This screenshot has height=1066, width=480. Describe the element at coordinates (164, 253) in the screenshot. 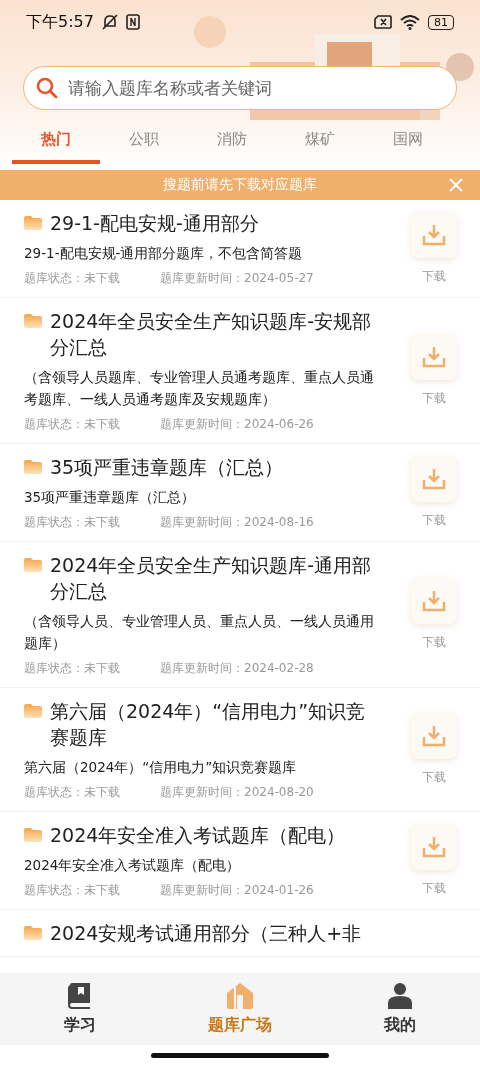

I see `bank-description: 29-1-配电安规-通用部分题库，不包含简答题` at that location.